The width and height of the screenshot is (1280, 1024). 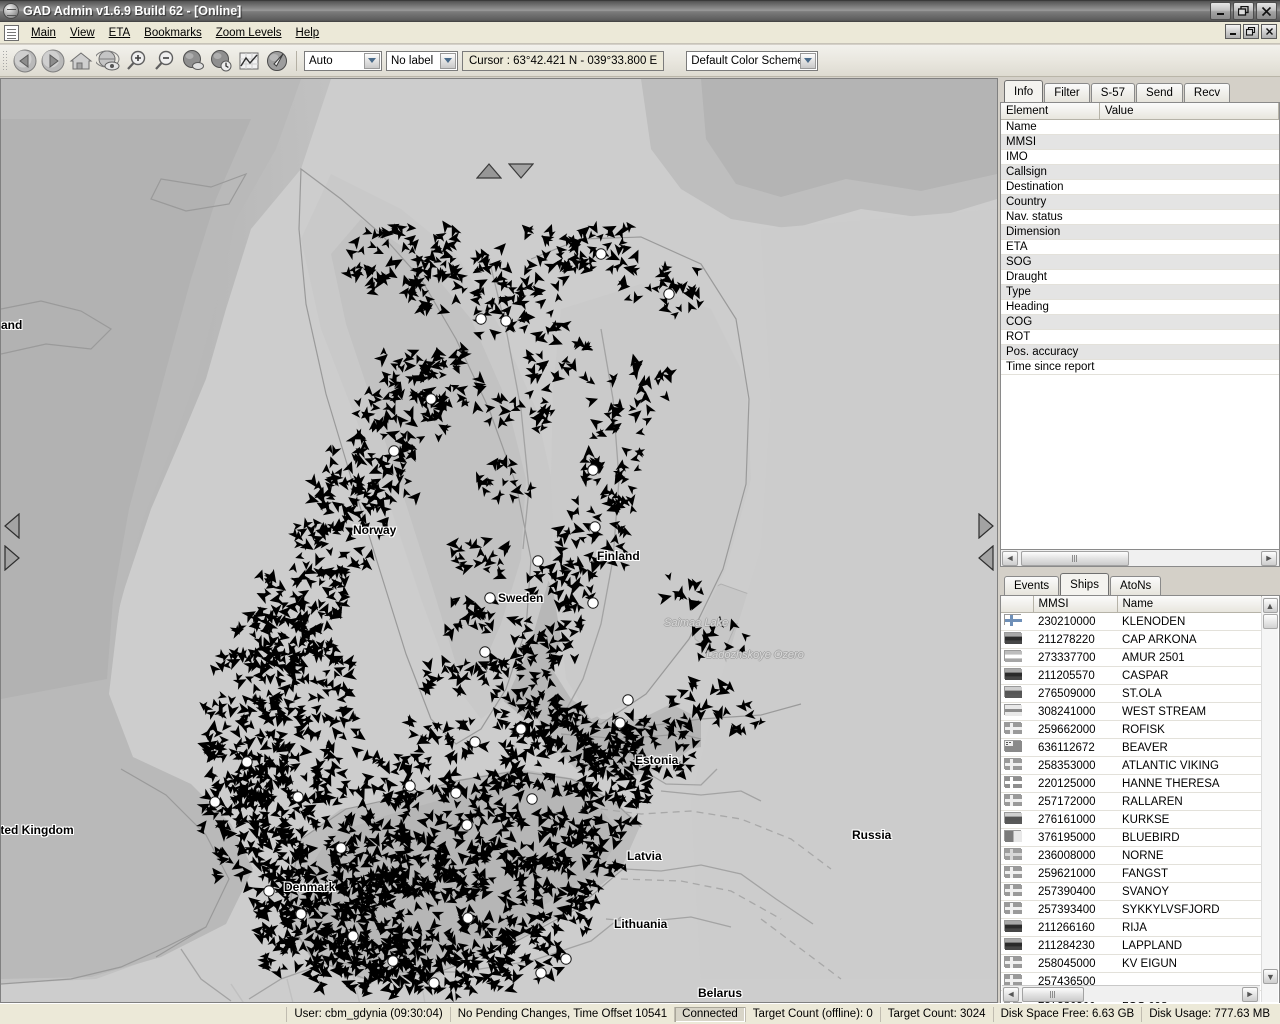 I want to click on zoom-in-icon, so click(x=137, y=61).